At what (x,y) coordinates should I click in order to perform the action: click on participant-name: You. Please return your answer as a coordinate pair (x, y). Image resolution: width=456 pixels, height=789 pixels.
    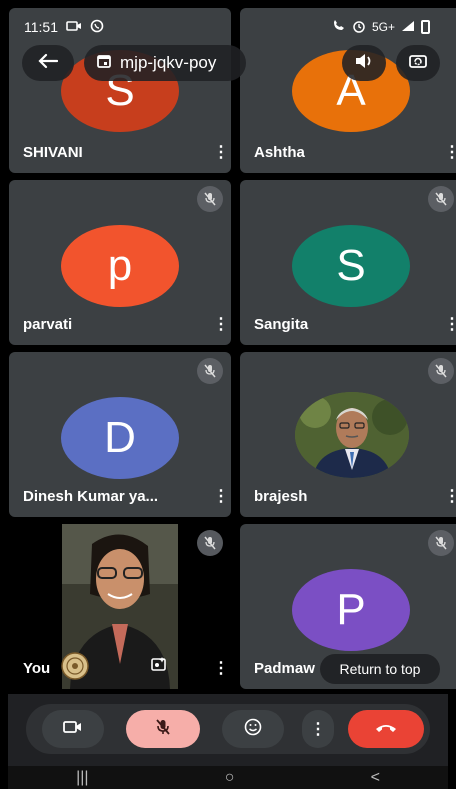
    Looking at the image, I should click on (37, 668).